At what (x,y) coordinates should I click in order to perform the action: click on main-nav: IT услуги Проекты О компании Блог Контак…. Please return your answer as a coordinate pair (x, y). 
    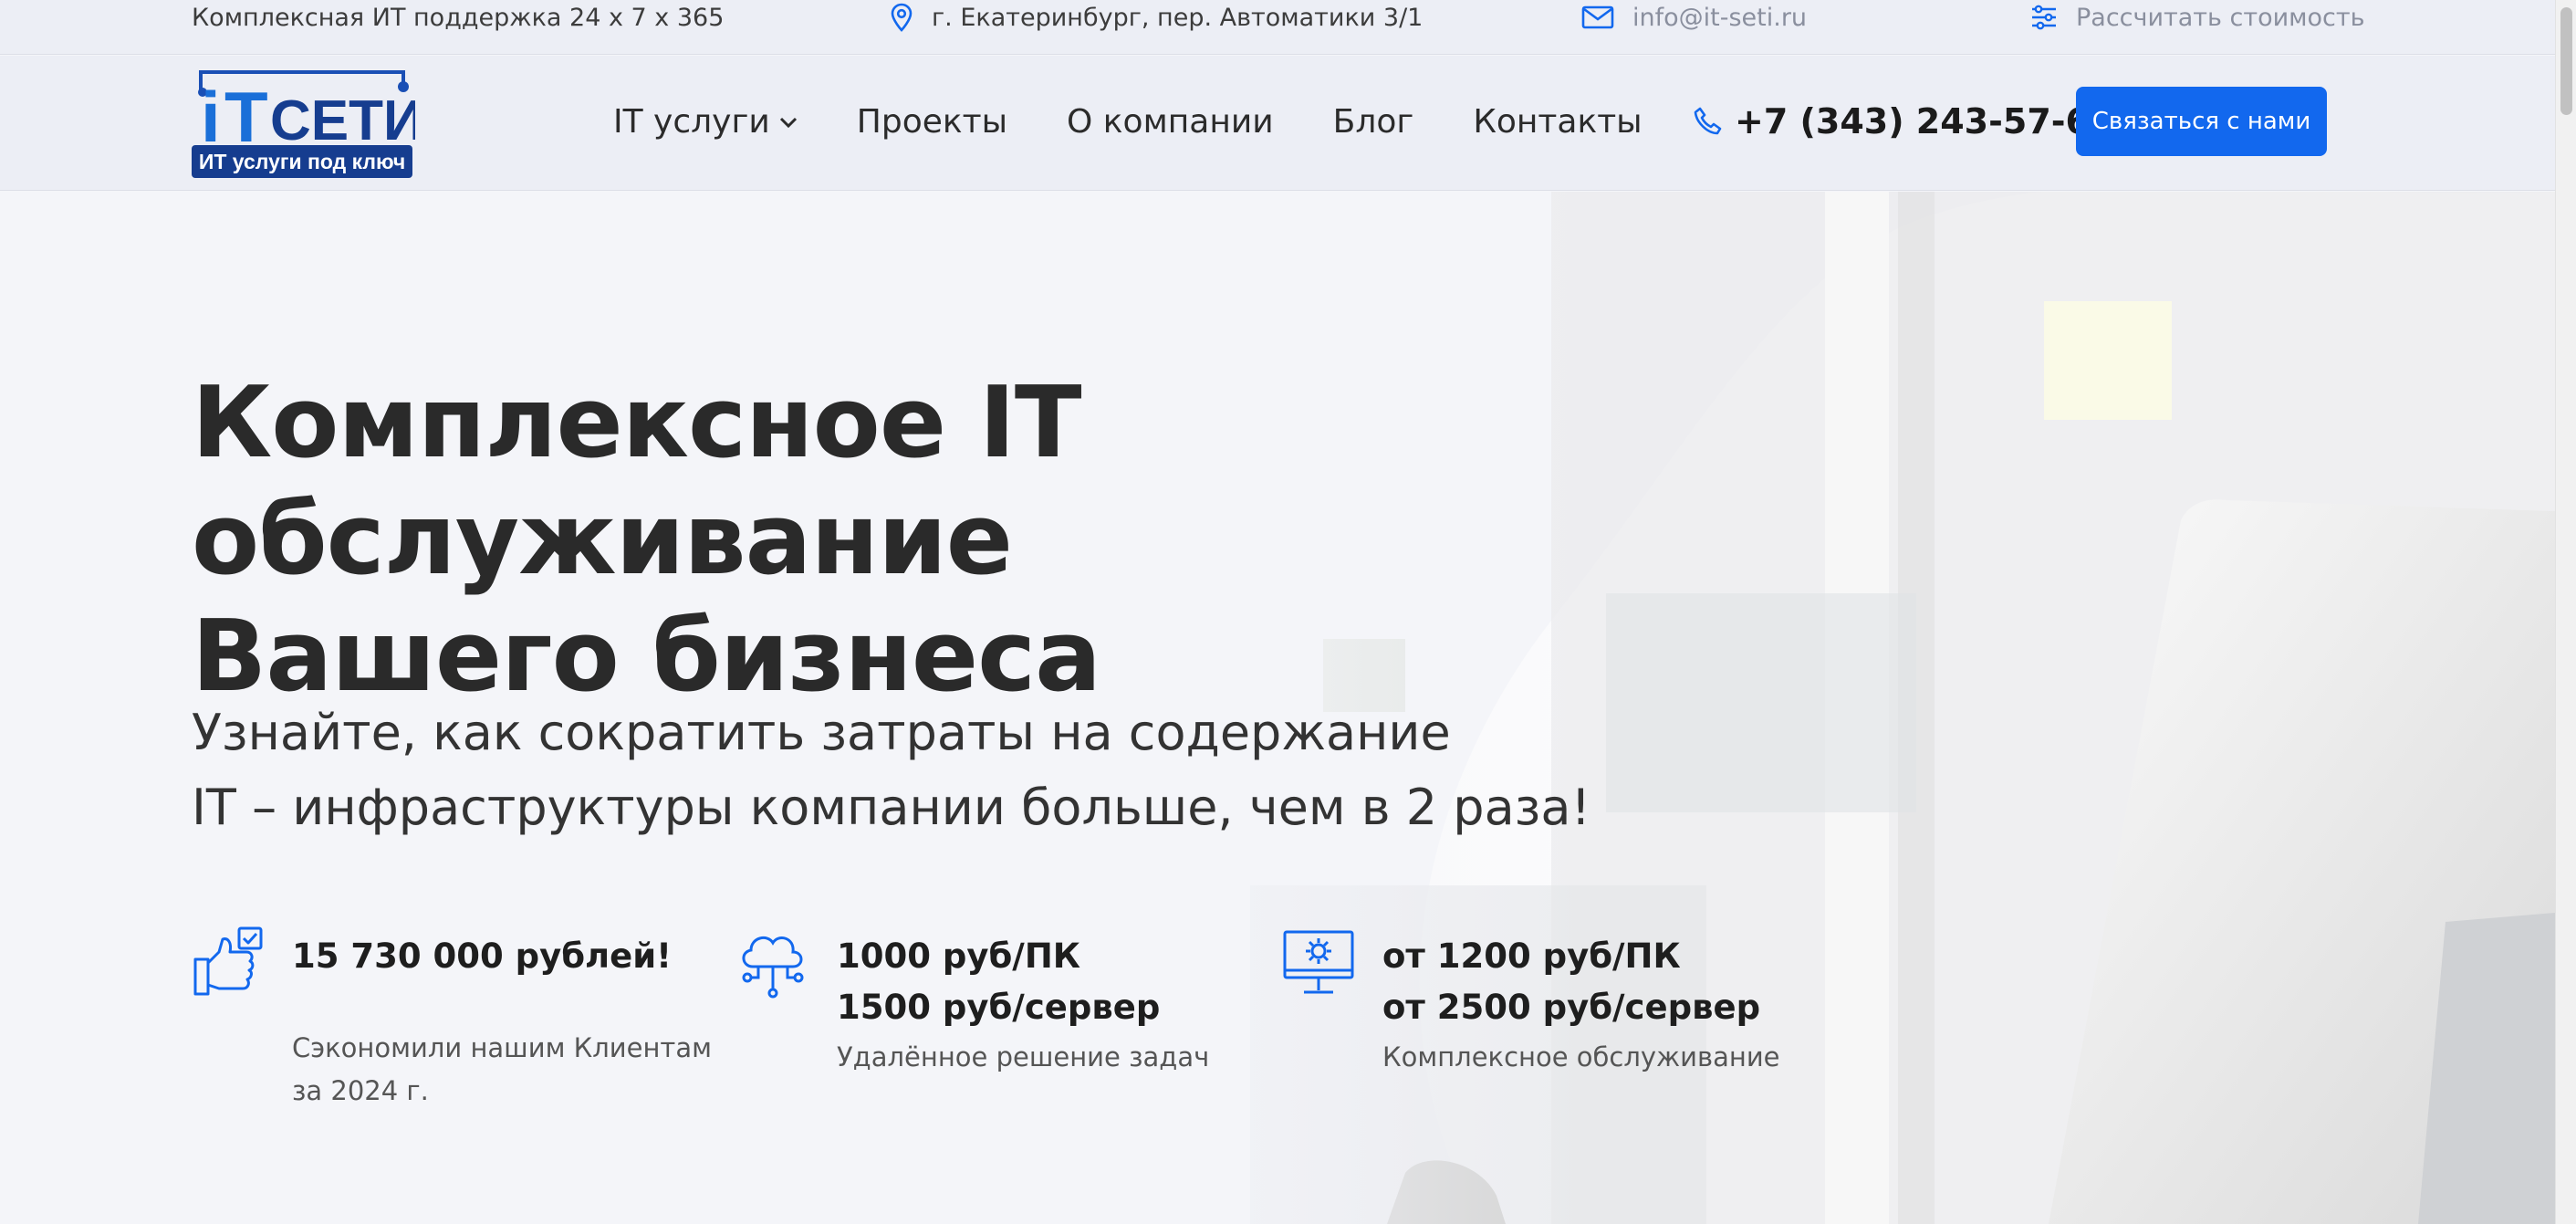
    Looking at the image, I should click on (1157, 122).